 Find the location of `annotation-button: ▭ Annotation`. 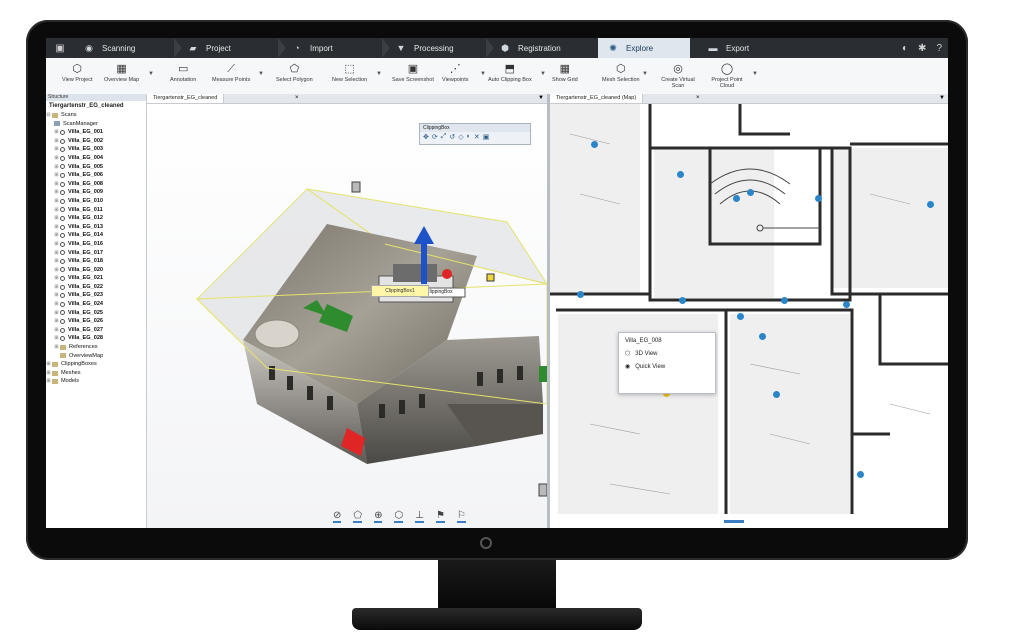

annotation-button: ▭ Annotation is located at coordinates (183, 77).